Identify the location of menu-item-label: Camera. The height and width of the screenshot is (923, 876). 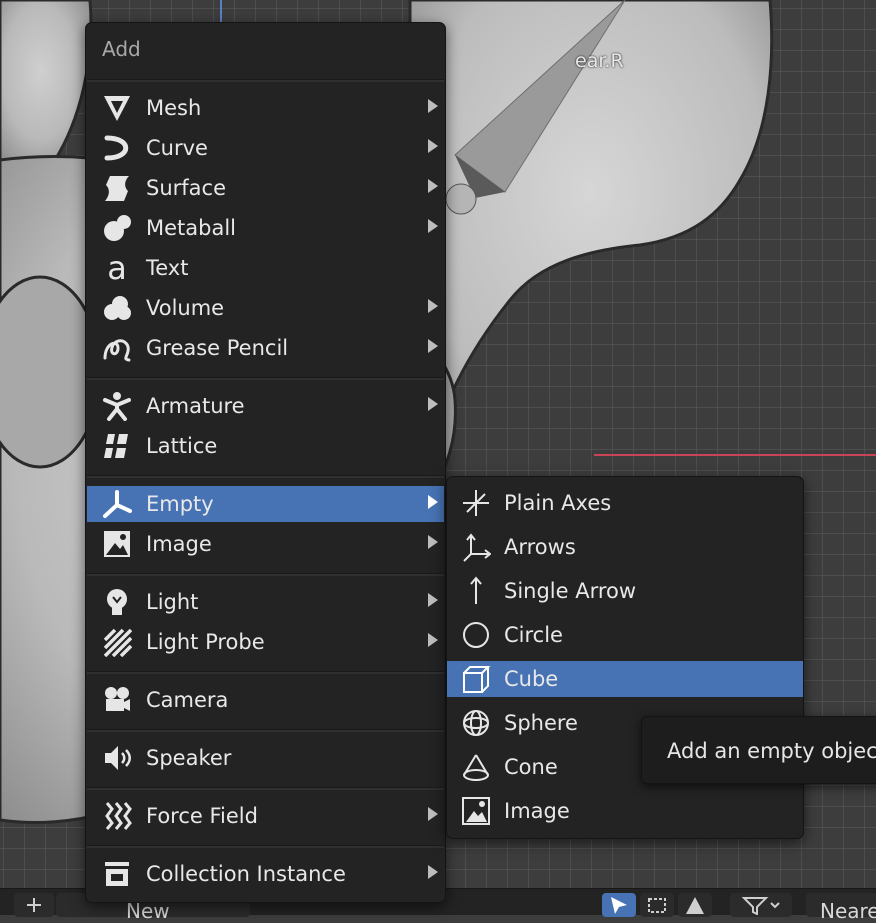
(187, 700).